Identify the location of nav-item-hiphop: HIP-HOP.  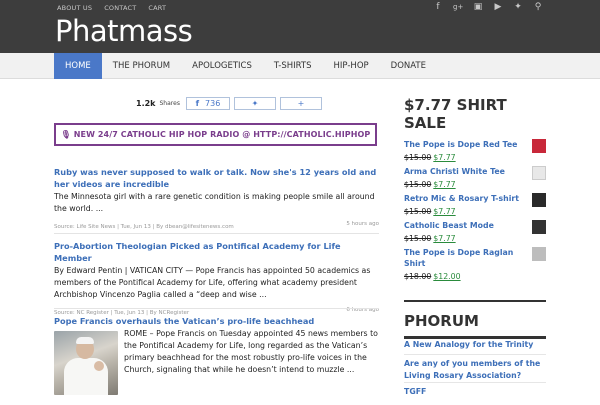
(351, 66).